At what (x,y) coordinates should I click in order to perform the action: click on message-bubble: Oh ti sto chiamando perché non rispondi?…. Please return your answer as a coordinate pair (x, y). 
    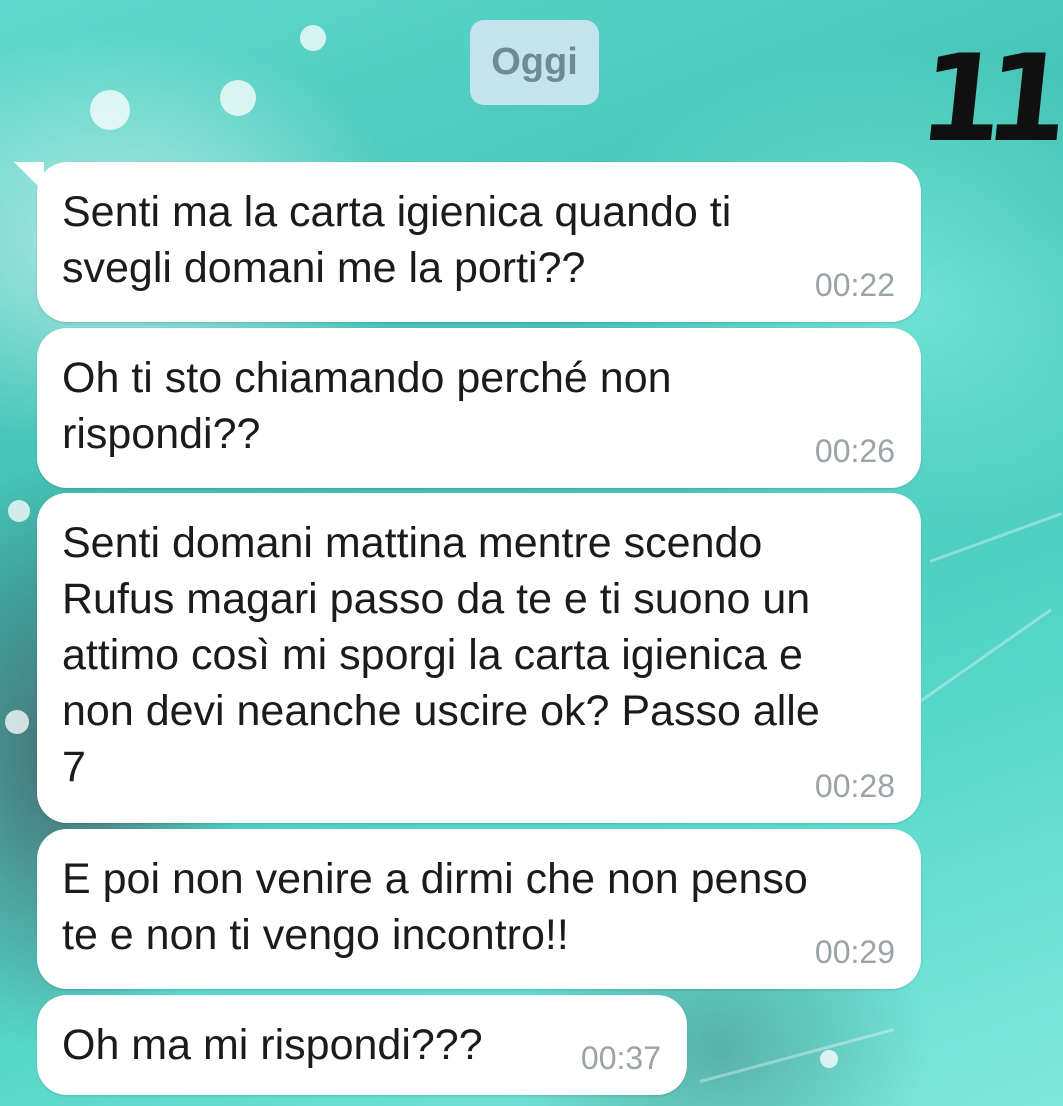
    Looking at the image, I should click on (479, 408).